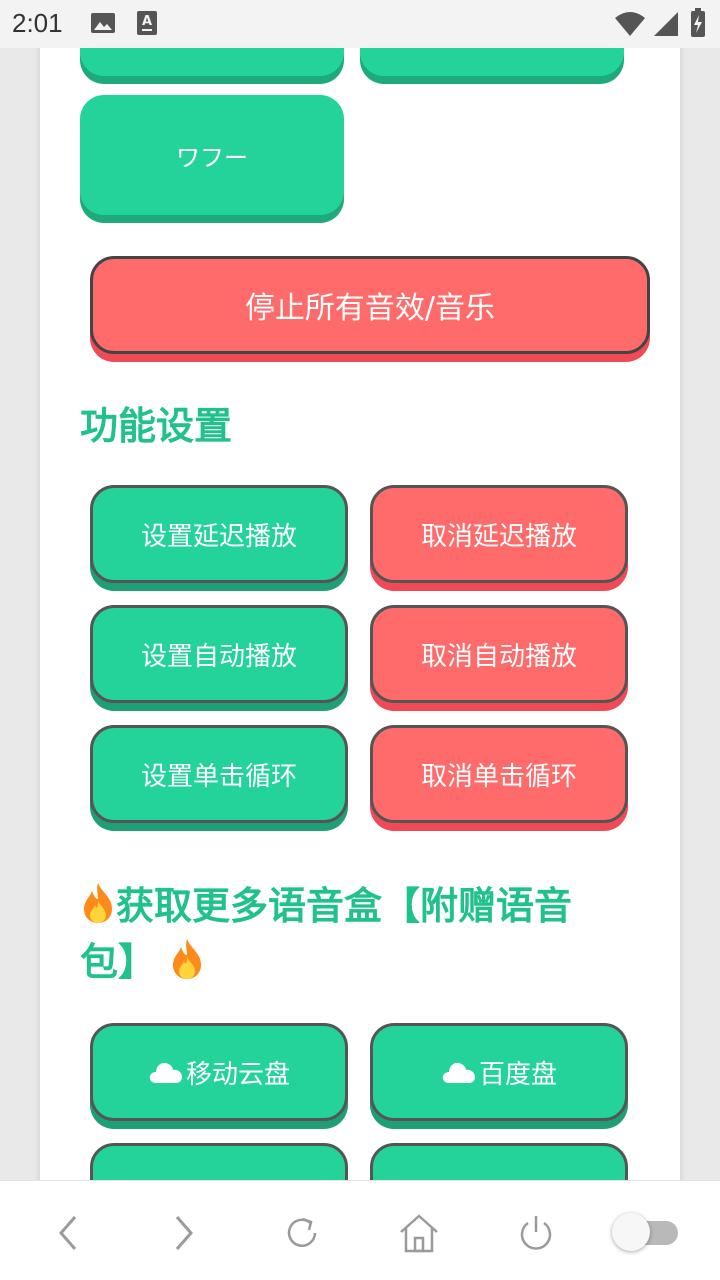 The width and height of the screenshot is (720, 1280). What do you see at coordinates (499, 774) in the screenshot?
I see `cancel-loop-button: 取消单击循环` at bounding box center [499, 774].